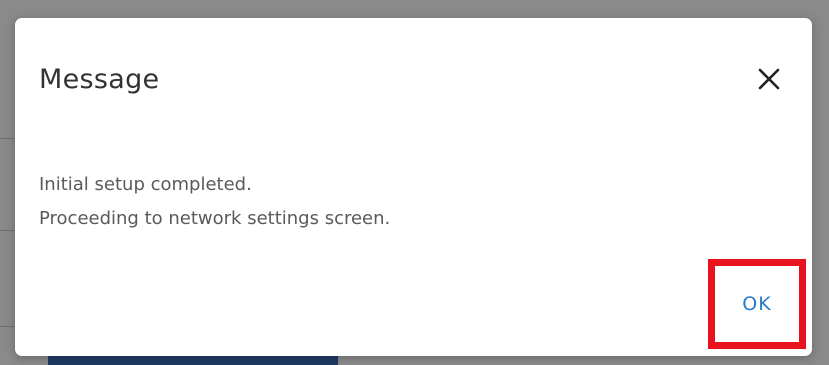 The height and width of the screenshot is (365, 829). Describe the element at coordinates (99, 79) in the screenshot. I see `dialog-title: Message` at that location.